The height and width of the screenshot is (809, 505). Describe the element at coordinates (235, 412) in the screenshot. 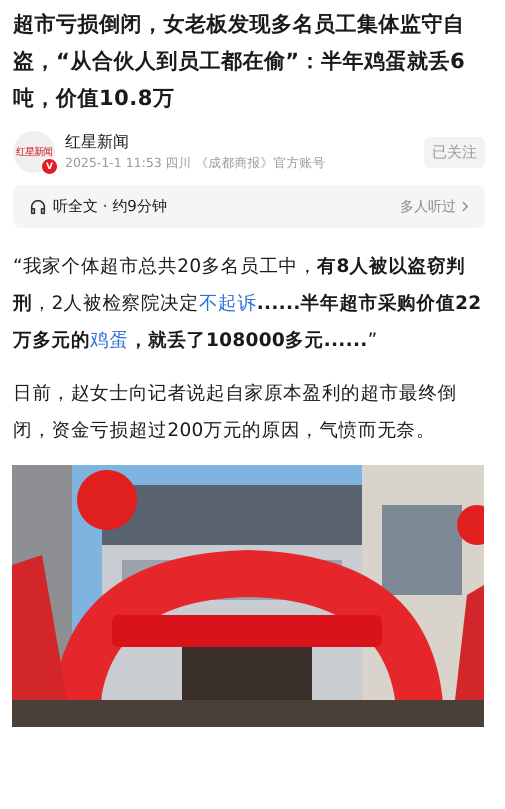

I see `paragraph: 日前，赵女士向记者说起自家原本盈利的超市最终倒闭，资金亏损超过200万元的原因，气愤而无奈。` at that location.